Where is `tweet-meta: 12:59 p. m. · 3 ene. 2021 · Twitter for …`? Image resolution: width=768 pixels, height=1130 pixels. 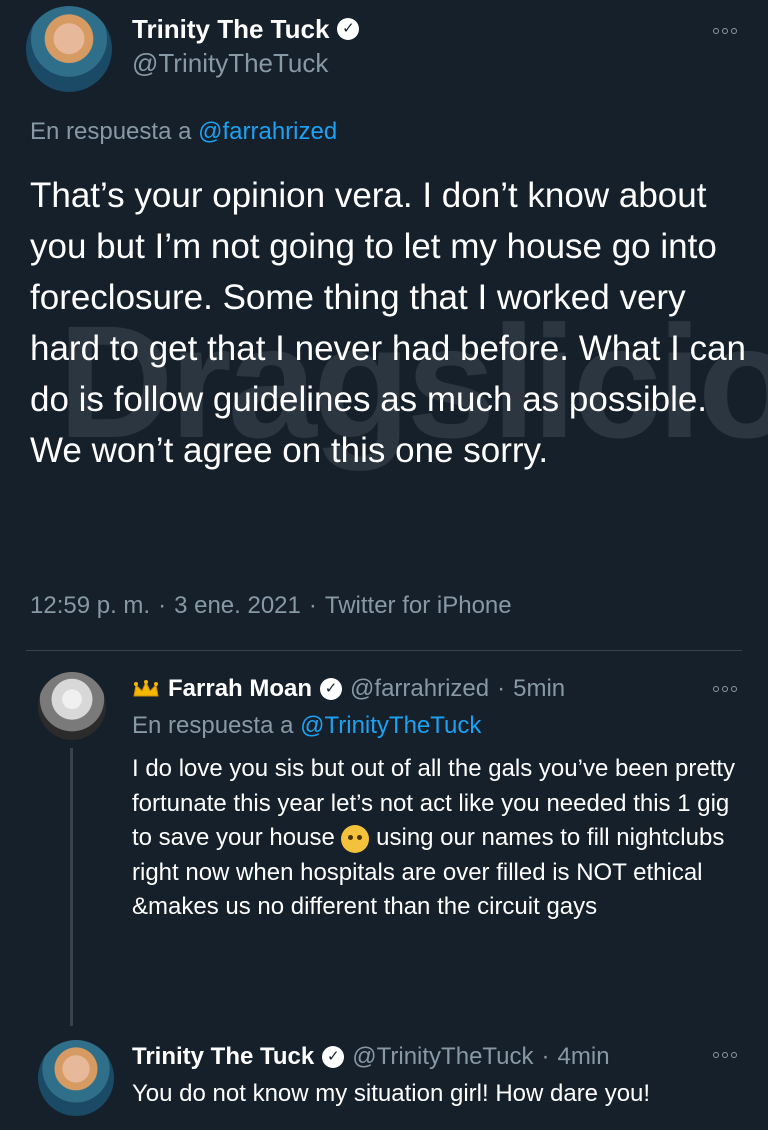 tweet-meta: 12:59 p. m. · 3 ene. 2021 · Twitter for … is located at coordinates (271, 606).